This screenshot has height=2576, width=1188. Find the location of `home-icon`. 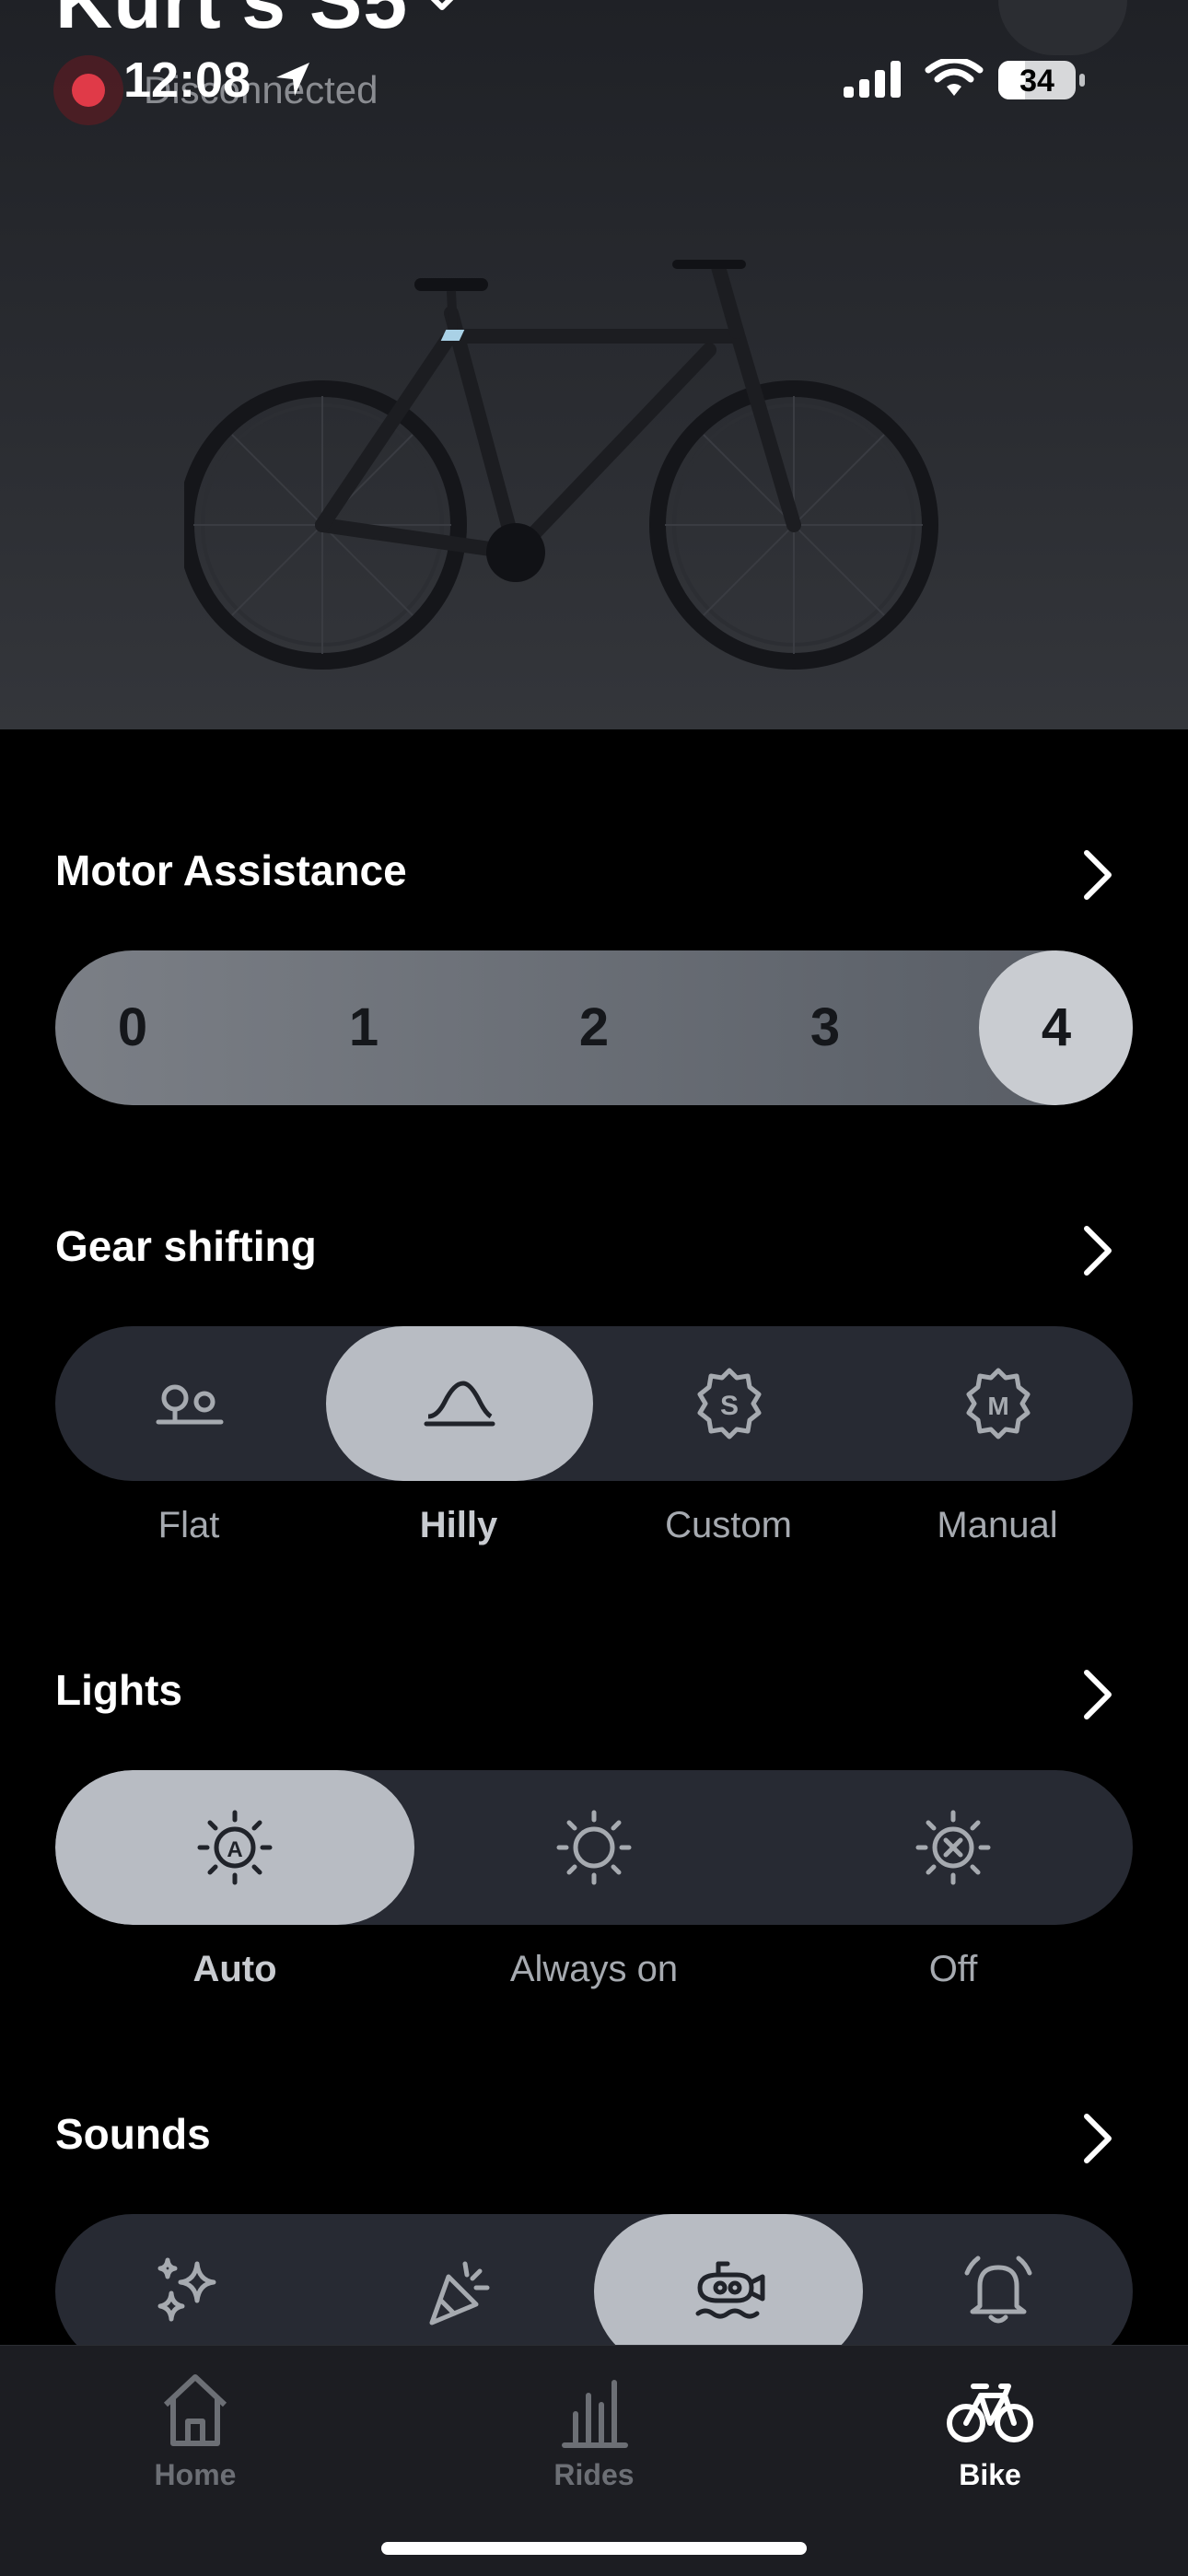

home-icon is located at coordinates (195, 2410).